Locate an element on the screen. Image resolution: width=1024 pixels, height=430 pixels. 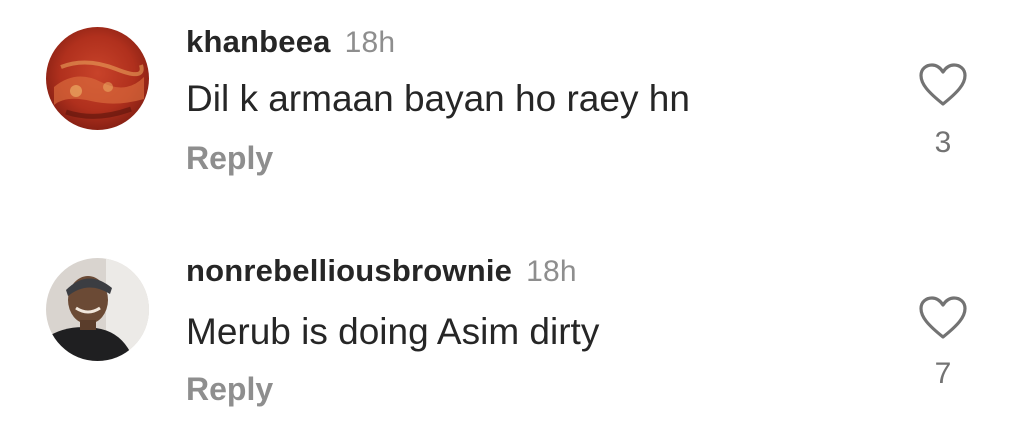
comment-text: Dil k armaan bayan ho raey hn is located at coordinates (438, 98).